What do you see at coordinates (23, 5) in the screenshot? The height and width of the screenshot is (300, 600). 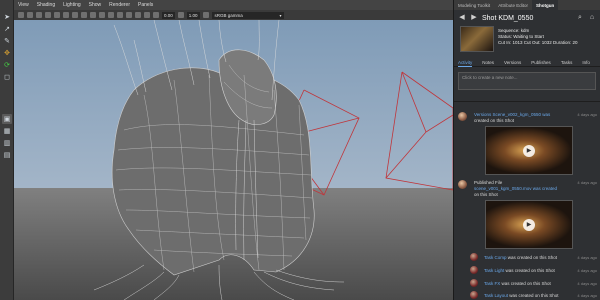 I see `menu-view: View` at bounding box center [23, 5].